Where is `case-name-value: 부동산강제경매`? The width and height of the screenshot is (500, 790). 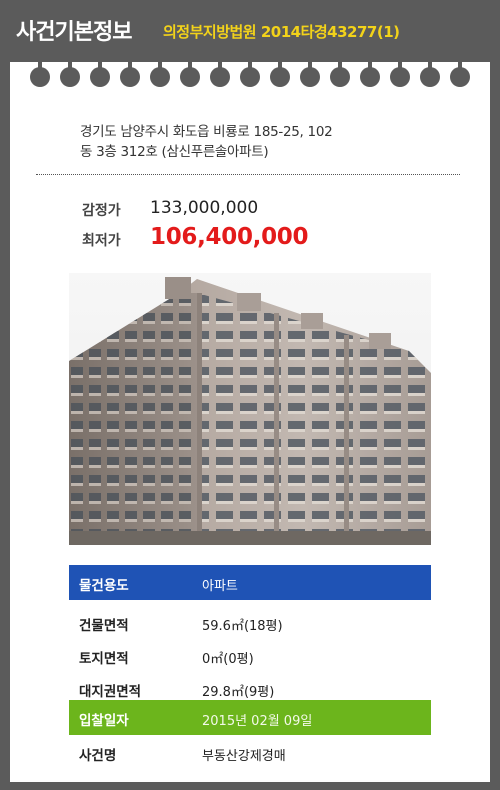 case-name-value: 부동산강제경매 is located at coordinates (244, 756).